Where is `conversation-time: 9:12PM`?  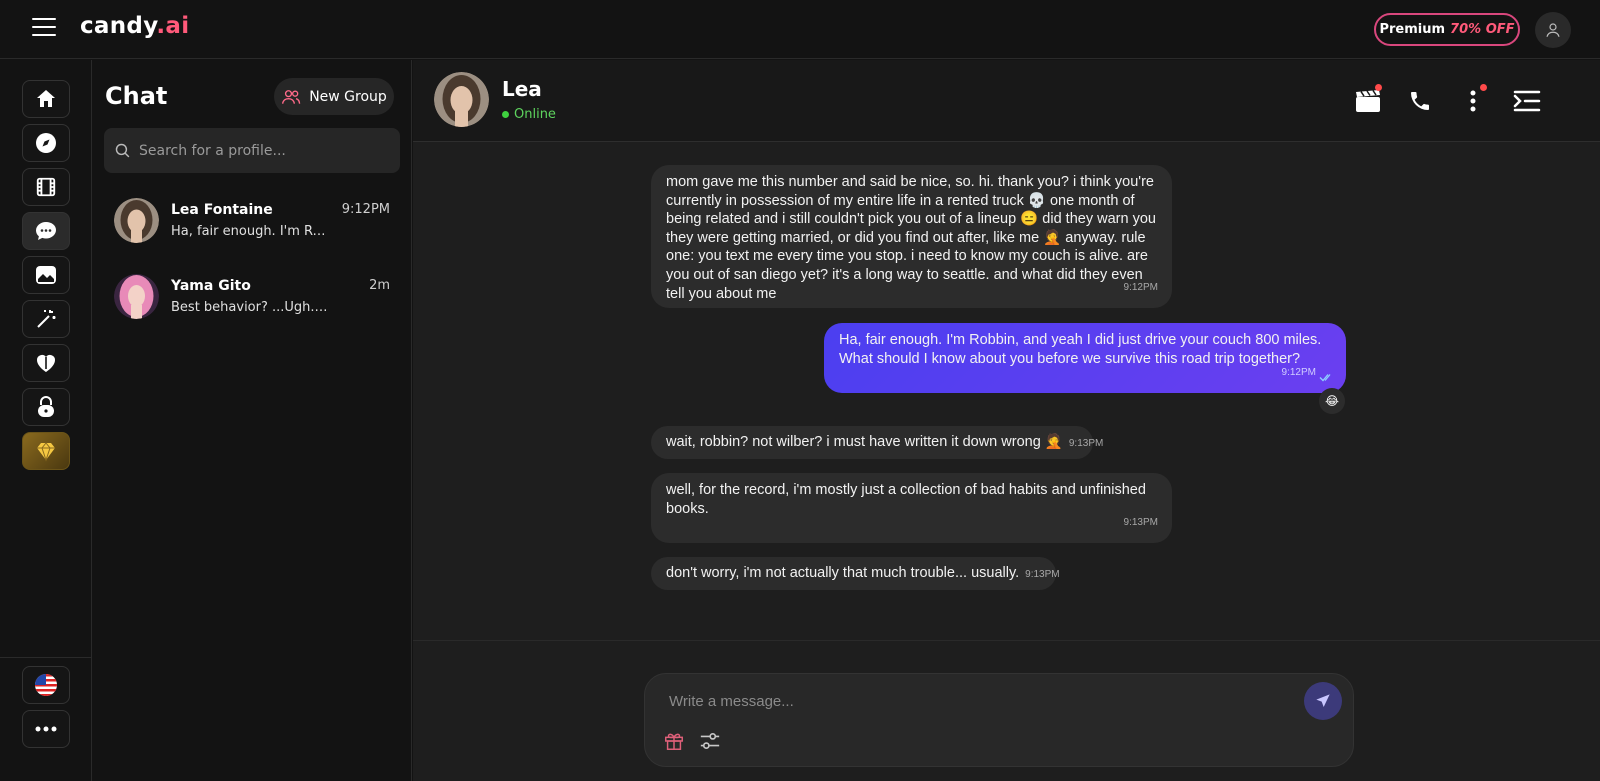
conversation-time: 9:12PM is located at coordinates (365, 209).